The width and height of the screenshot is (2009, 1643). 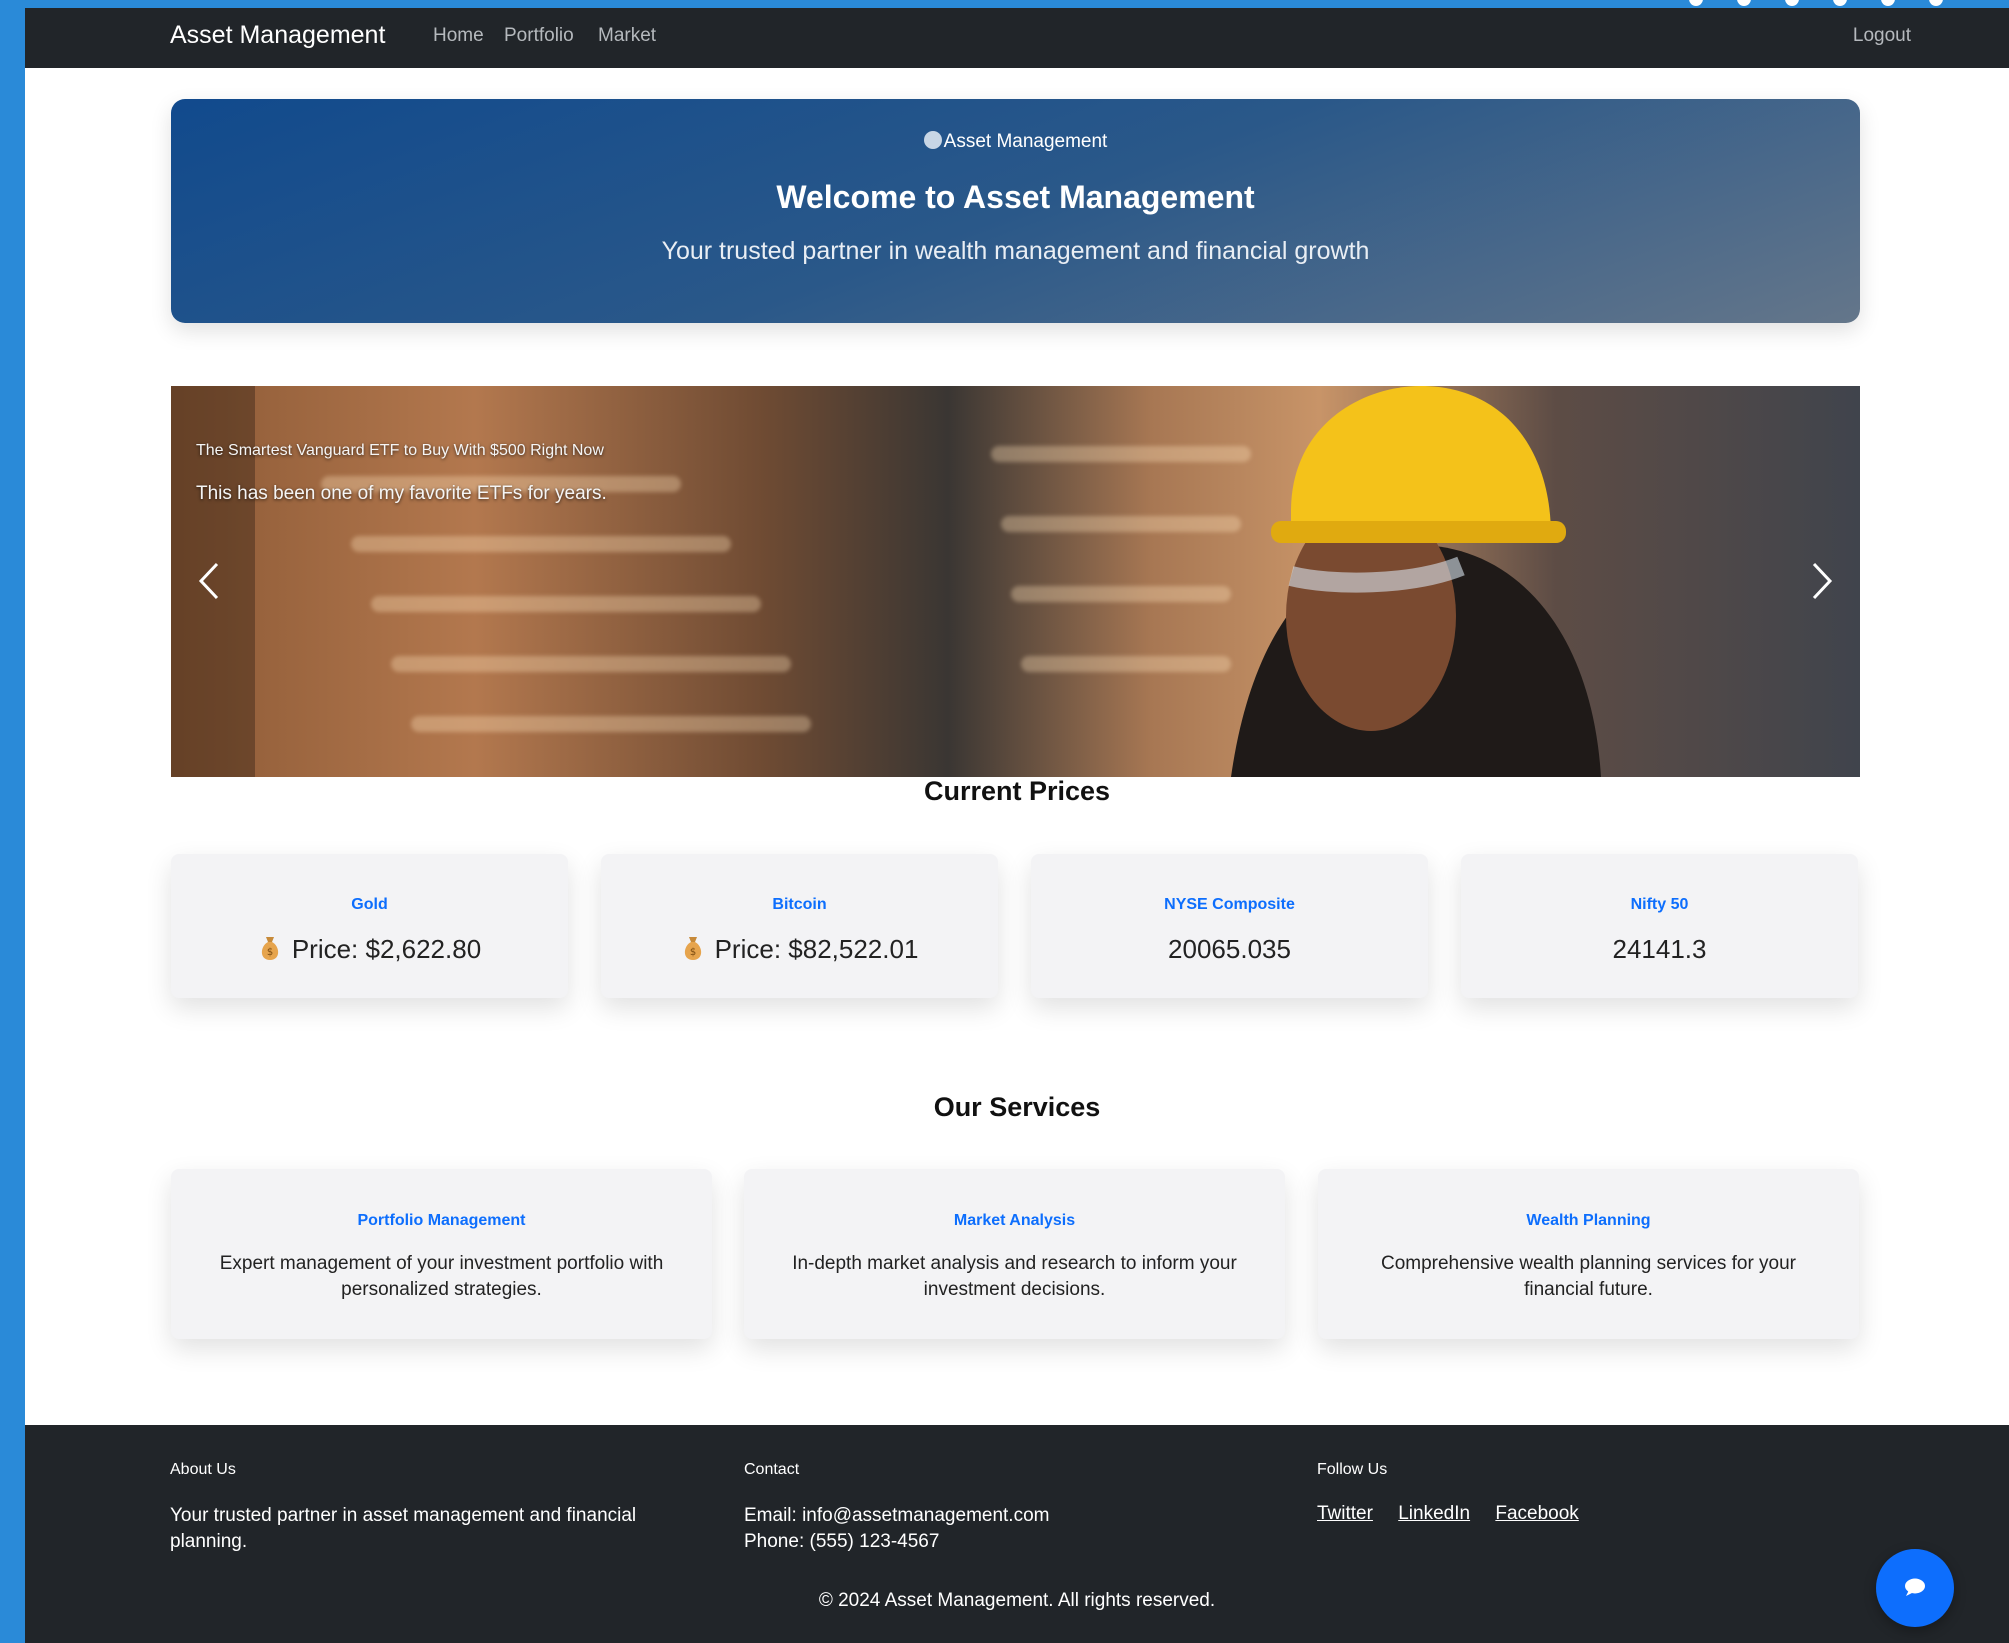 What do you see at coordinates (441, 1220) in the screenshot?
I see `service-card-title: Portfolio Management` at bounding box center [441, 1220].